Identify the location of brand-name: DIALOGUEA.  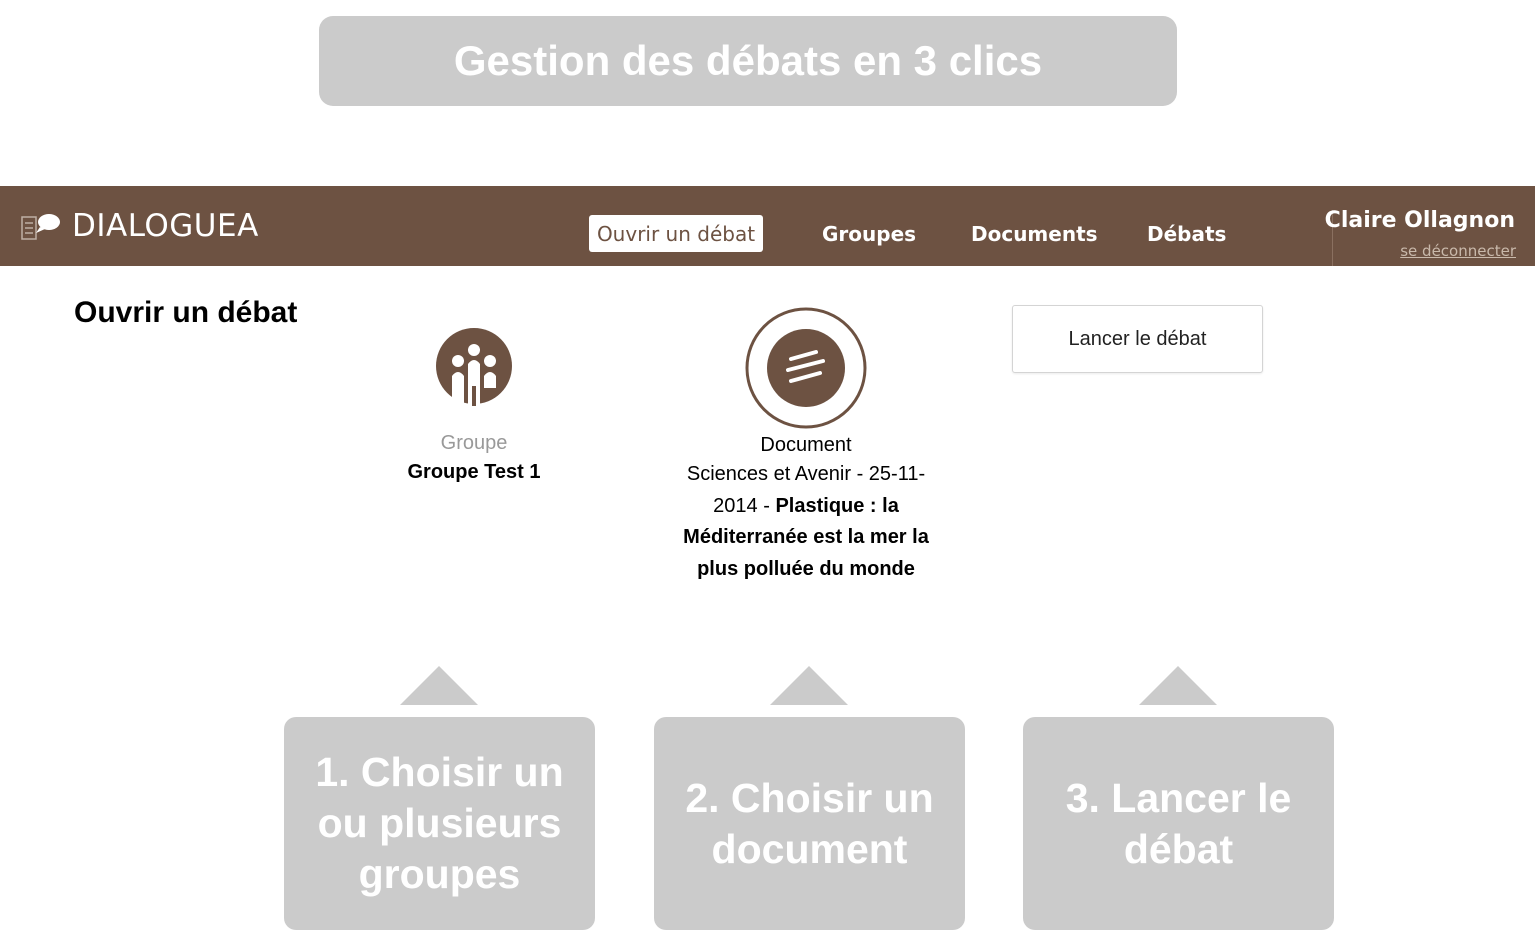
(165, 226).